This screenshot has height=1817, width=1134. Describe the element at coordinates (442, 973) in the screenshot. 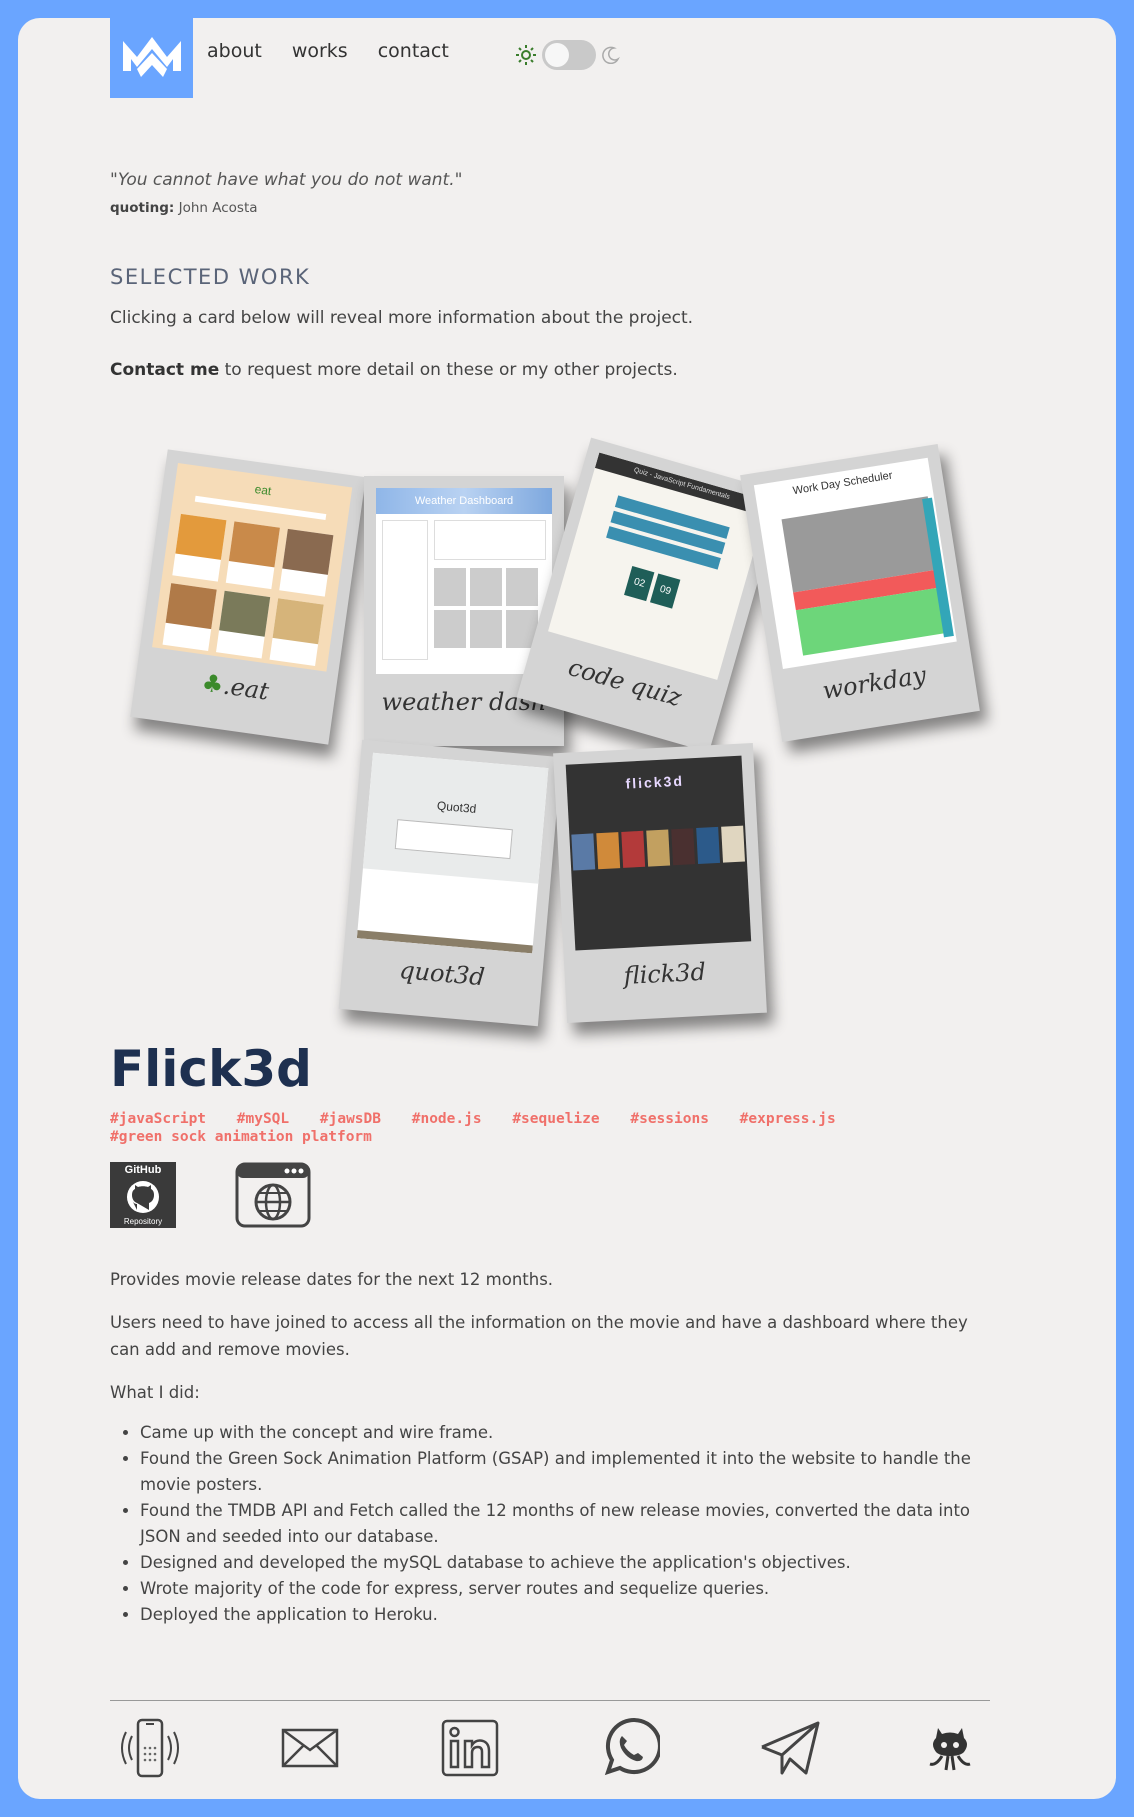

I see `card-caption: quot3d` at that location.